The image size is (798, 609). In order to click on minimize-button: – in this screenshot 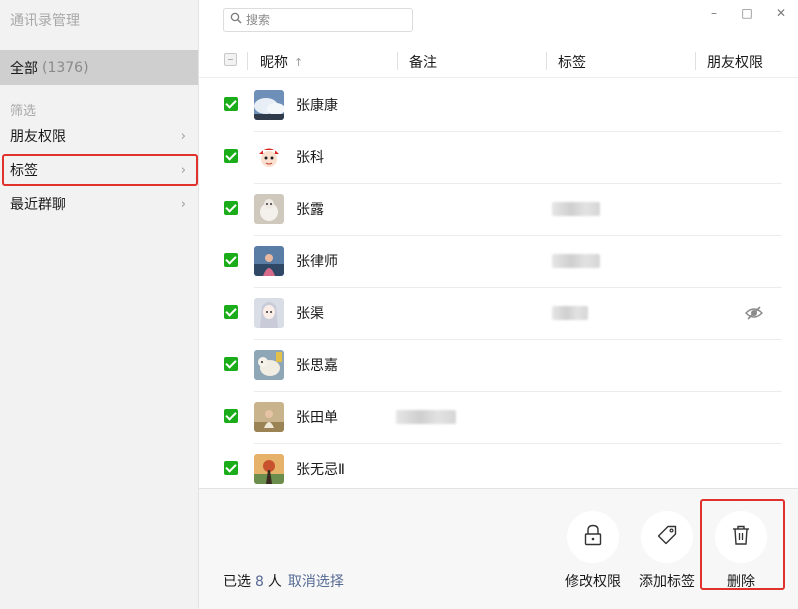, I will do `click(714, 13)`.